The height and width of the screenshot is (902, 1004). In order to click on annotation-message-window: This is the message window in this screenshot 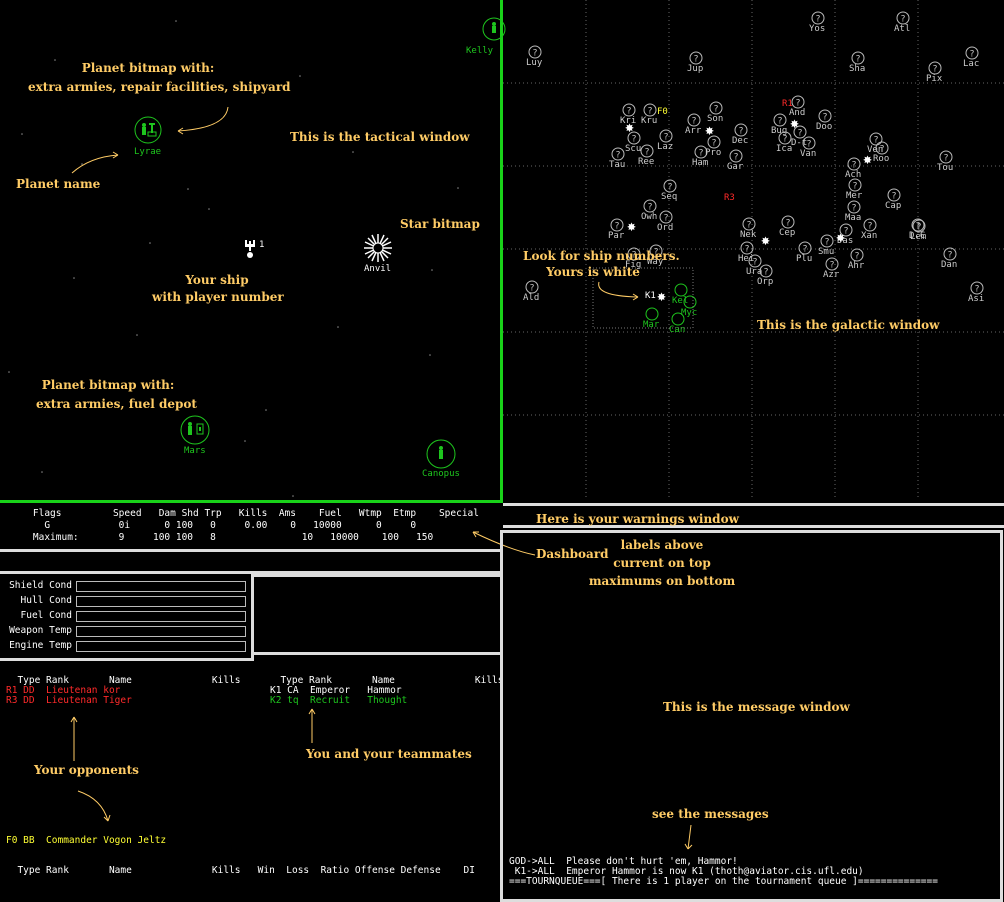, I will do `click(756, 707)`.